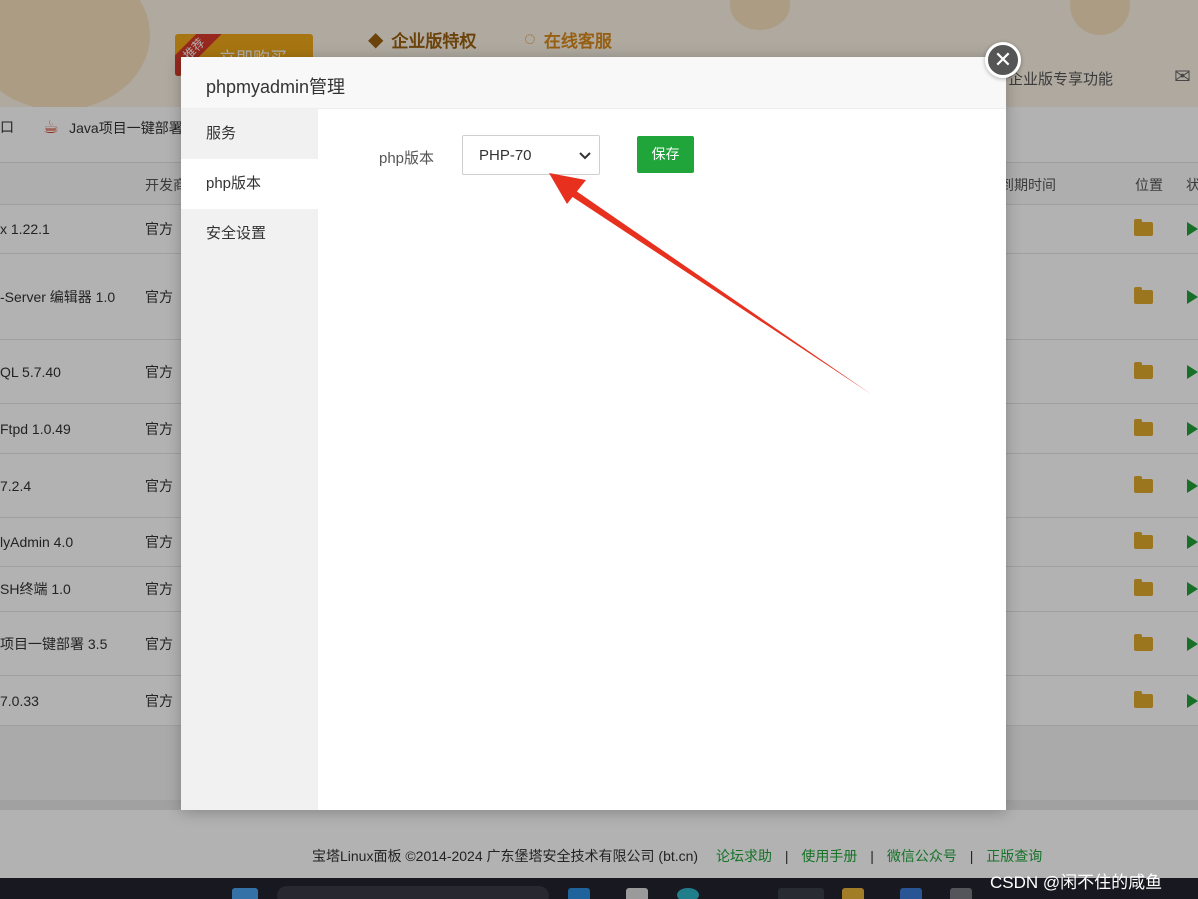 The height and width of the screenshot is (899, 1198). Describe the element at coordinates (249, 234) in the screenshot. I see `menu-item-security: 安全设置` at that location.